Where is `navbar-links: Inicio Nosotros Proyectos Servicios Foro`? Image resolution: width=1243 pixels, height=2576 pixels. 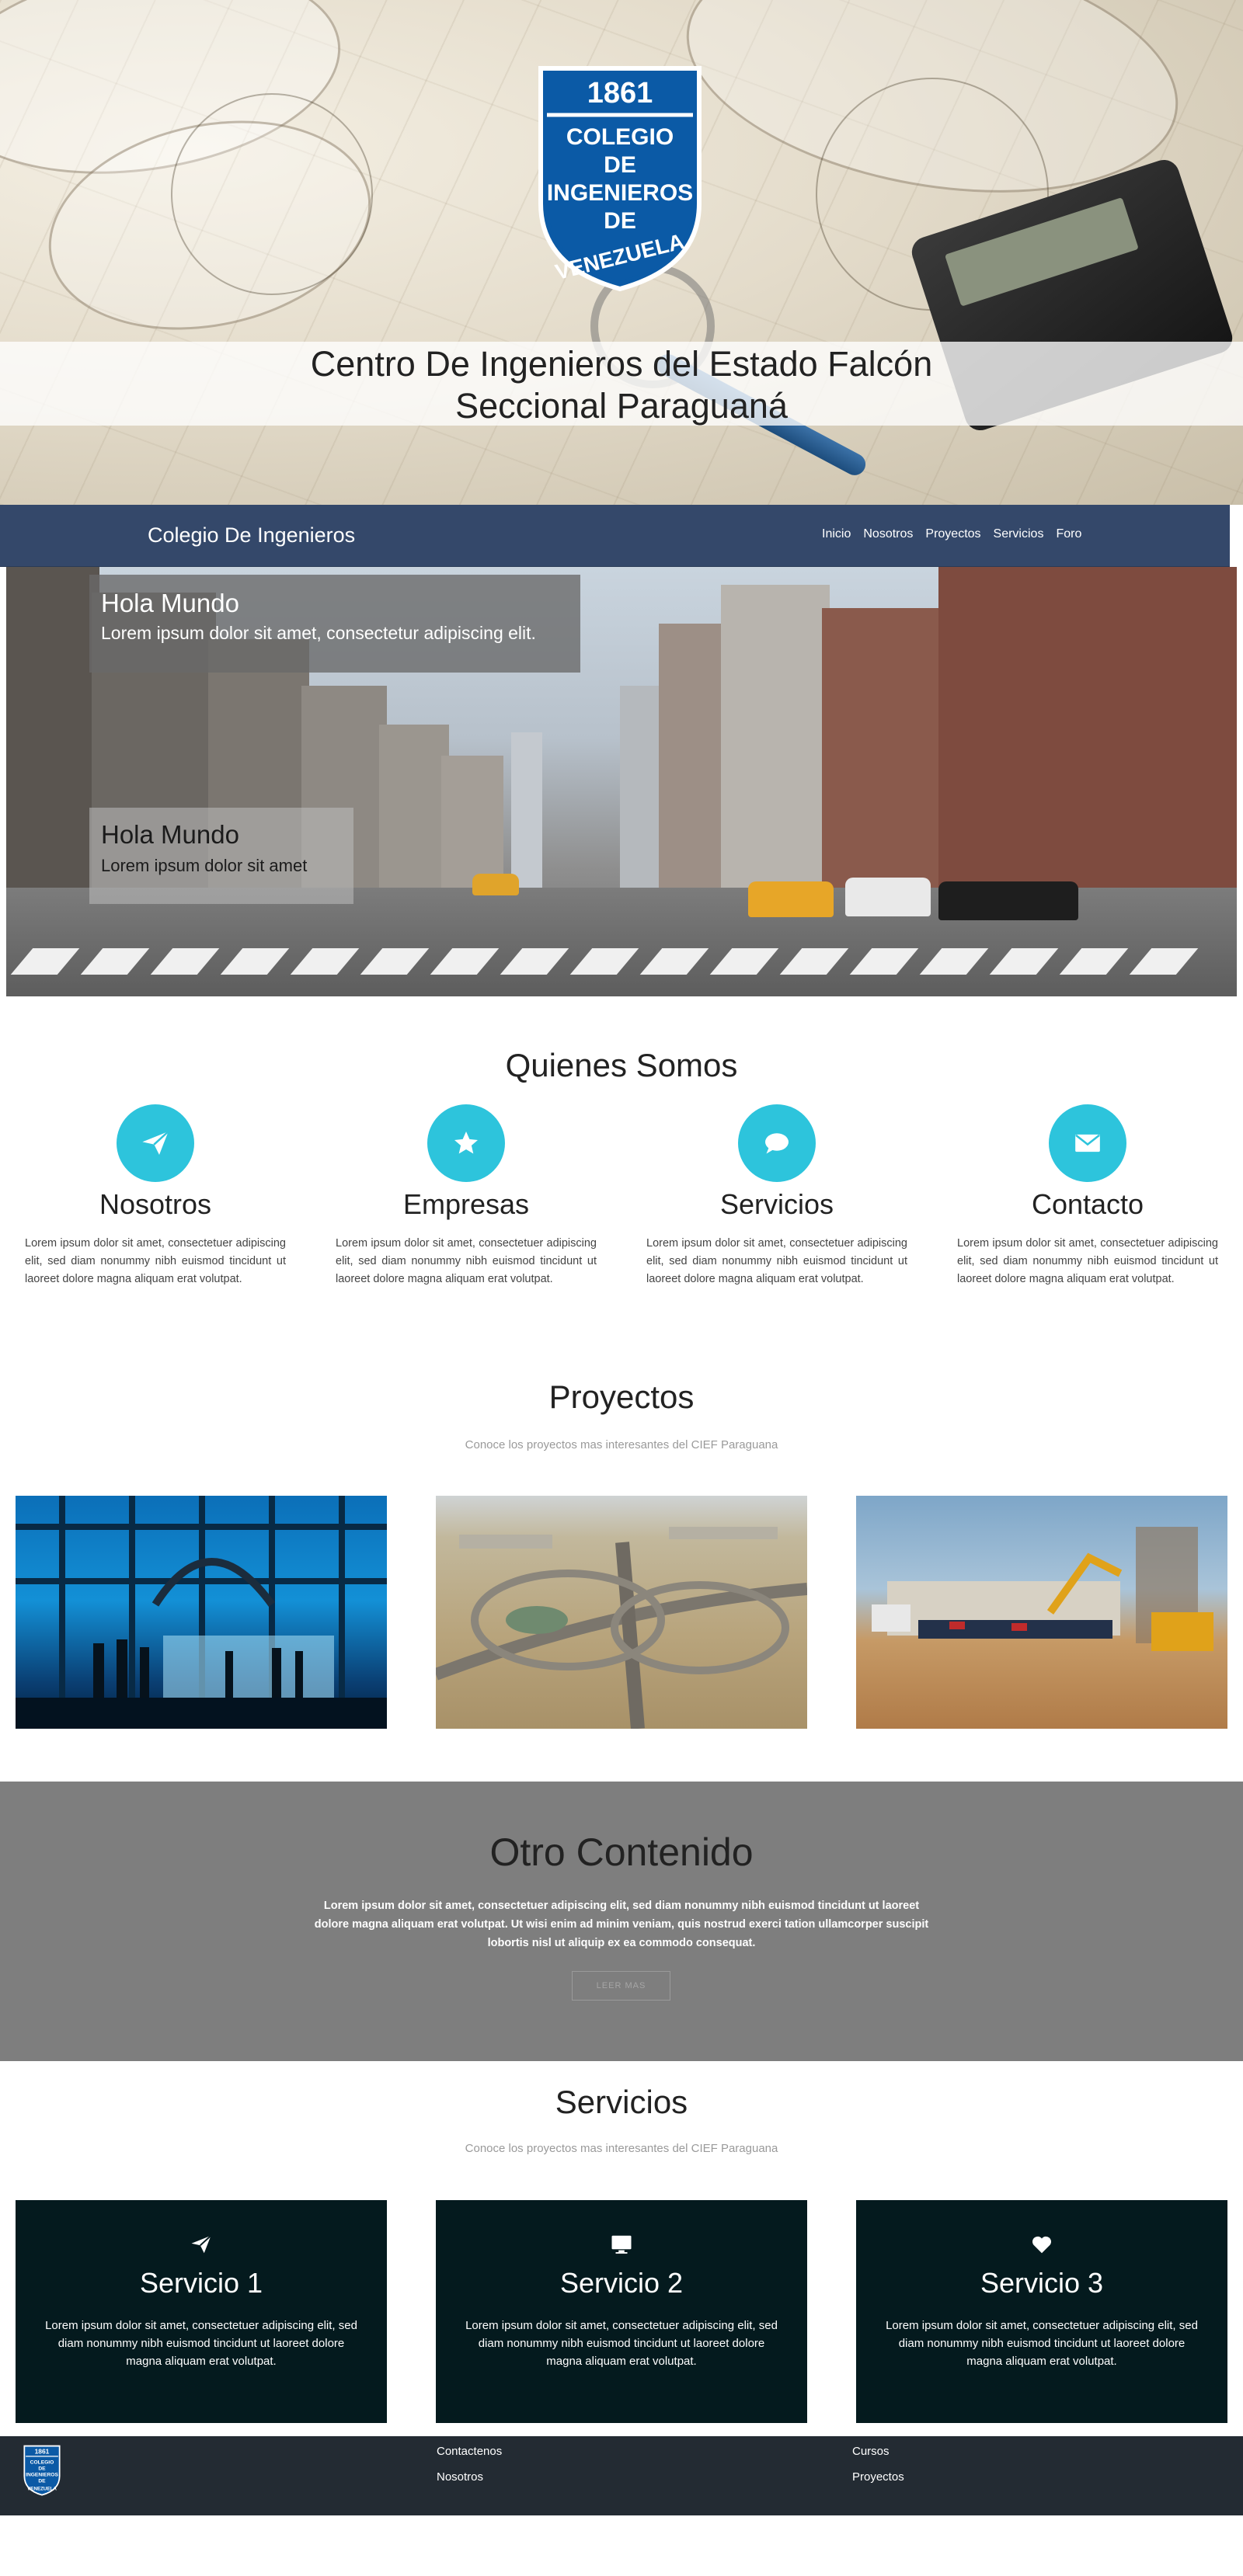
navbar-links: Inicio Nosotros Proyectos Servicios Foro is located at coordinates (951, 534).